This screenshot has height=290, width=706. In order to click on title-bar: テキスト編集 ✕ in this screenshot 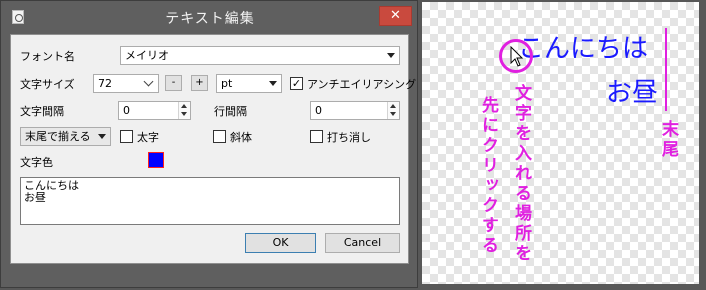, I will do `click(210, 17)`.